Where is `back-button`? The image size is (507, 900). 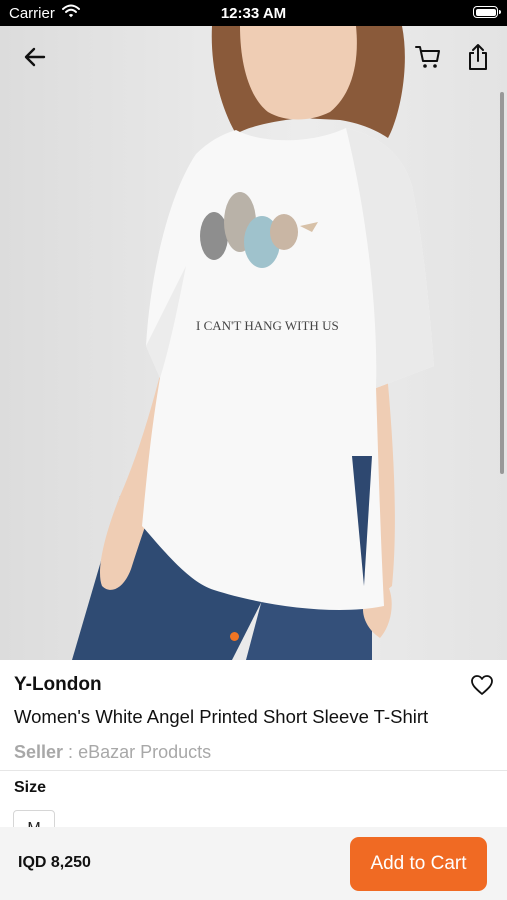
back-button is located at coordinates (35, 57).